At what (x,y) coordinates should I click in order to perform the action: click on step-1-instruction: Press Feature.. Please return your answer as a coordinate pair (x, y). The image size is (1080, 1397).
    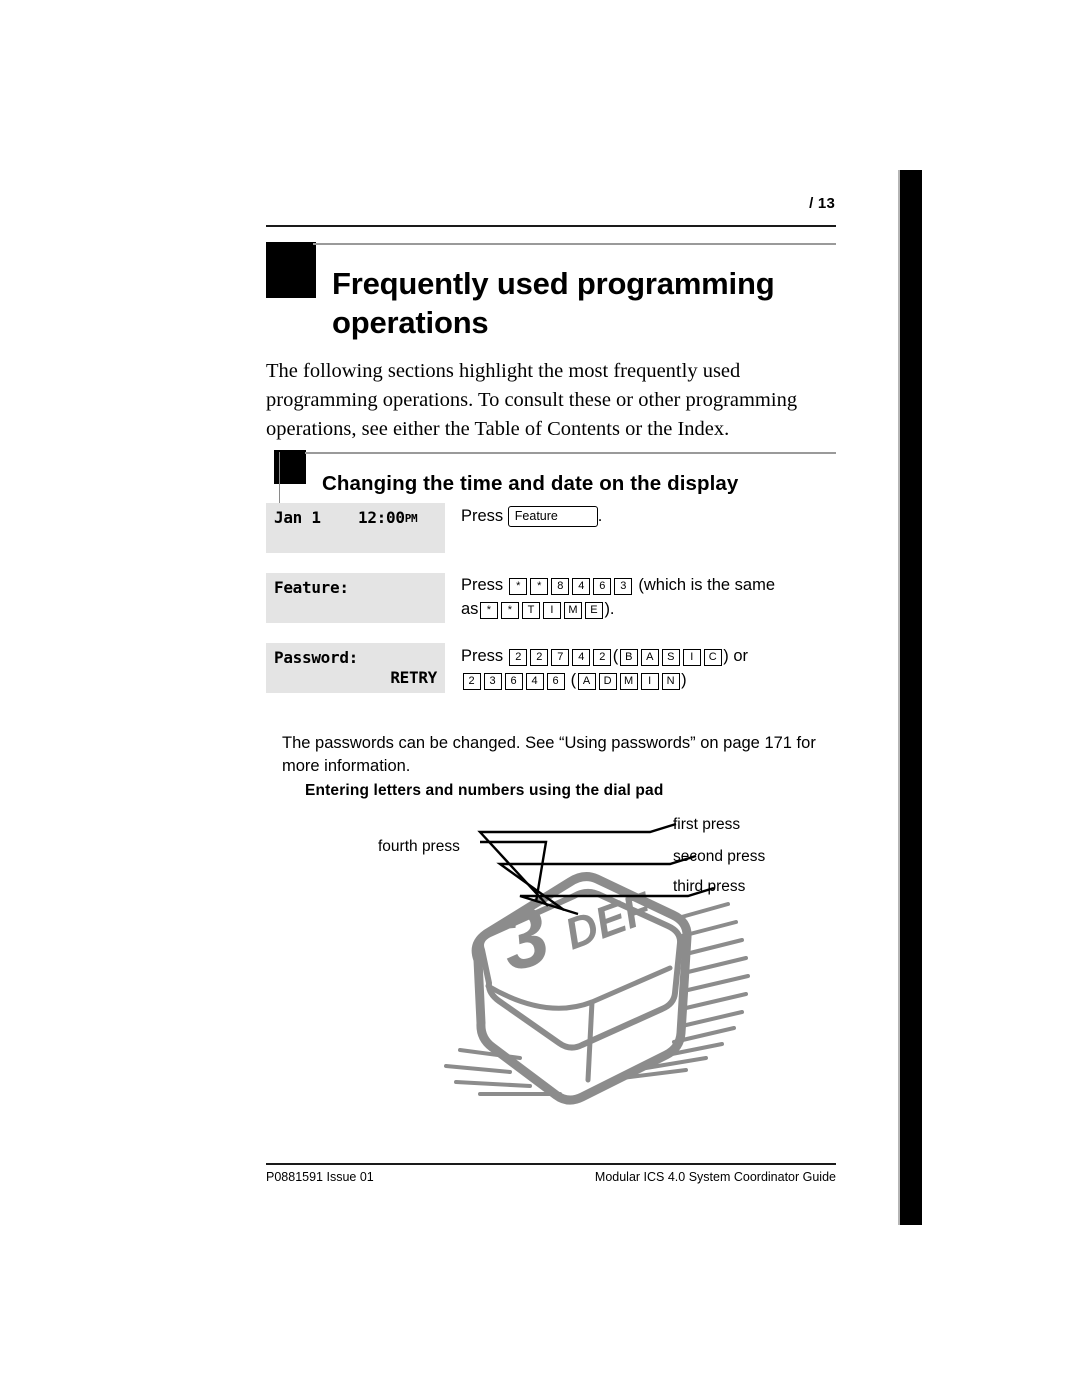
    Looking at the image, I should click on (531, 517).